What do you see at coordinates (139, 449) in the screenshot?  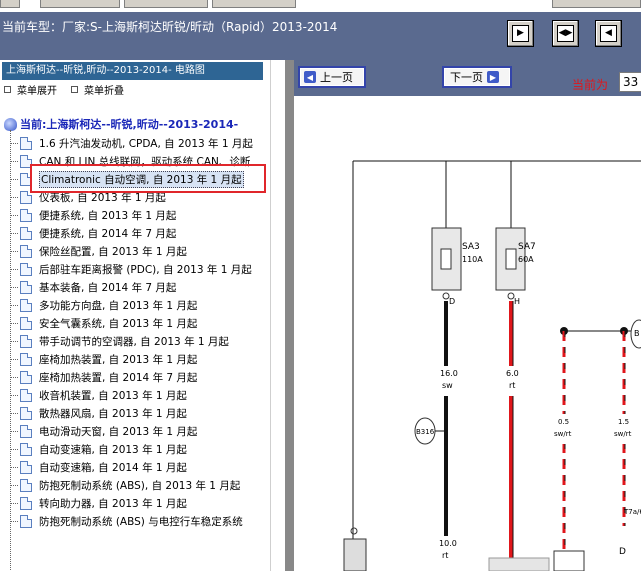 I see `tree-item: 自动变速箱, 自 2013 年 1 月起` at bounding box center [139, 449].